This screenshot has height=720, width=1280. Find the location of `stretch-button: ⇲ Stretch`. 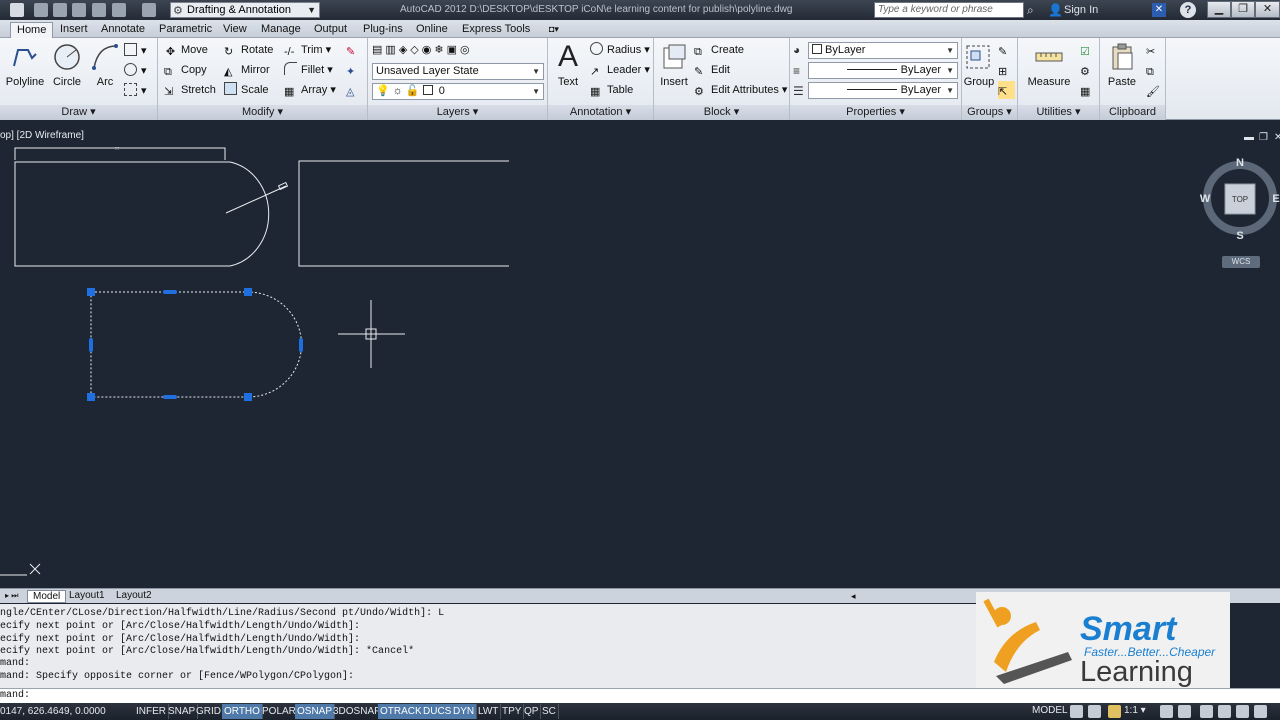

stretch-button: ⇲ Stretch is located at coordinates (190, 90).